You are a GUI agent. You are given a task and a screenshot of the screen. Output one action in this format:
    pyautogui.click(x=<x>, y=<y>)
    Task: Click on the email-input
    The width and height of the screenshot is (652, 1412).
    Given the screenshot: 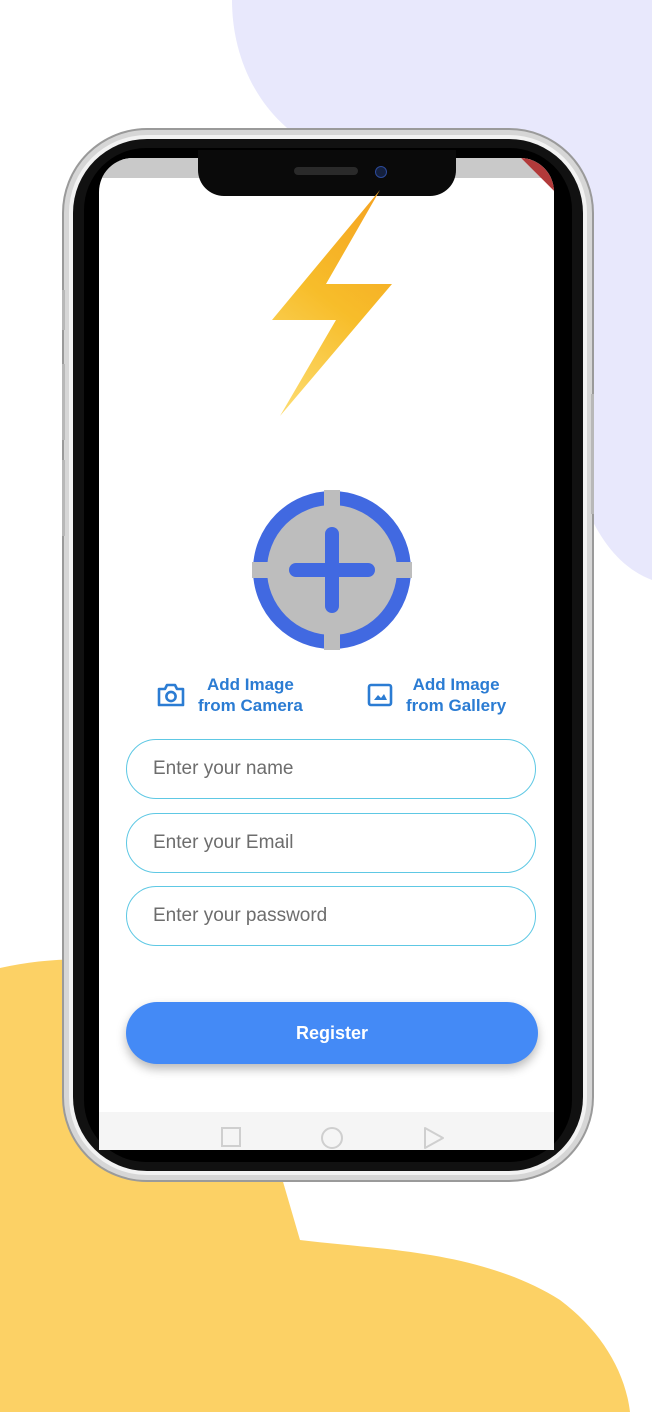 What is the action you would take?
    pyautogui.click(x=331, y=843)
    